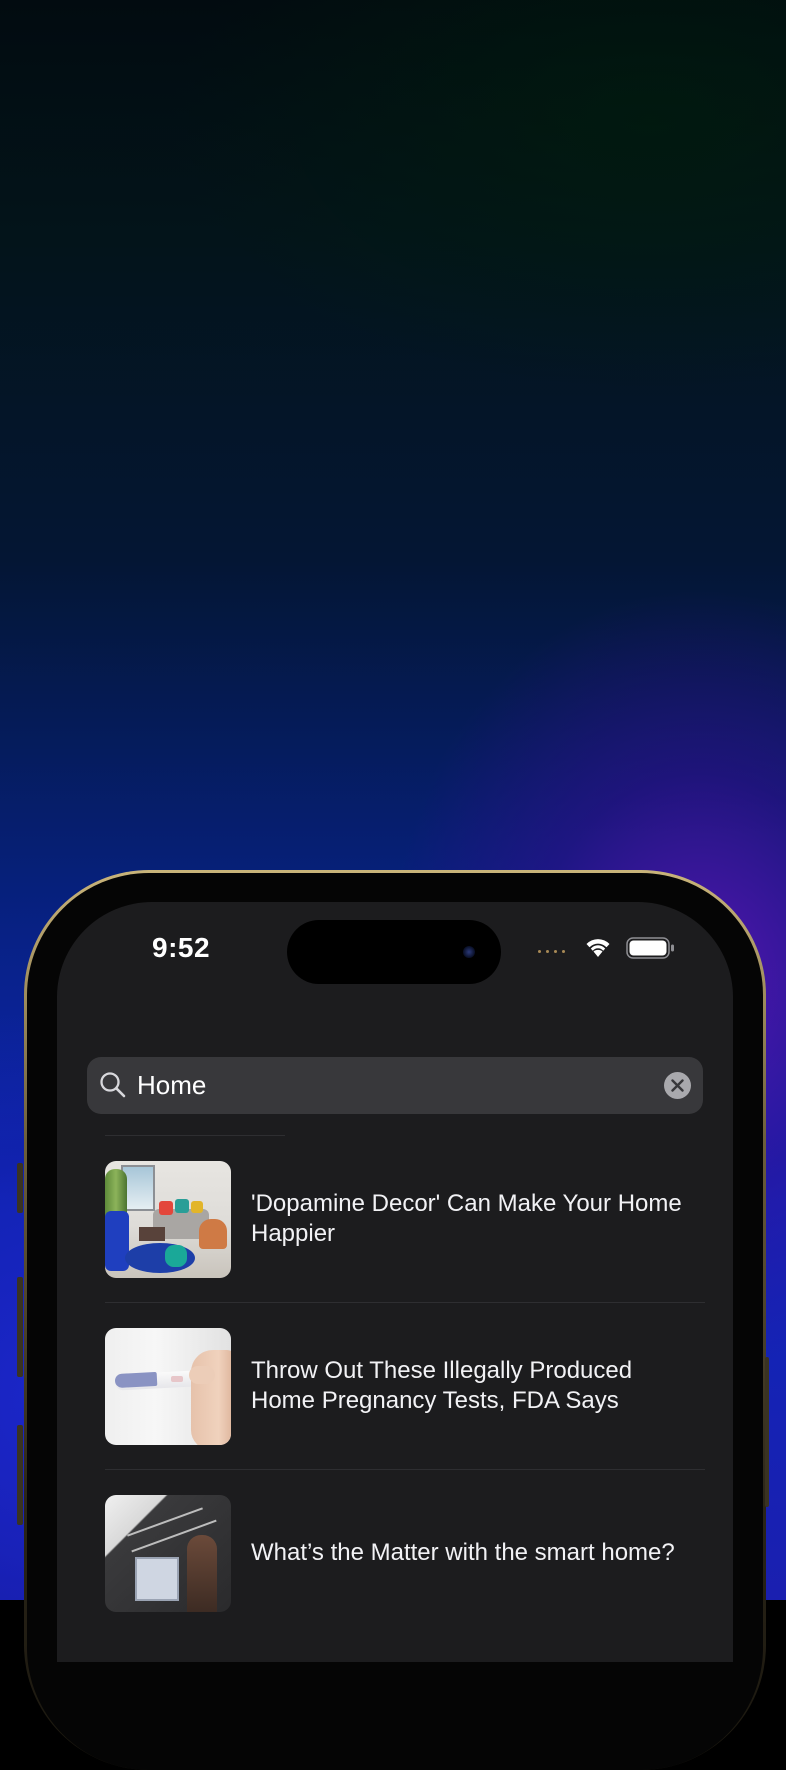  What do you see at coordinates (387, 1085) in the screenshot?
I see `search-input` at bounding box center [387, 1085].